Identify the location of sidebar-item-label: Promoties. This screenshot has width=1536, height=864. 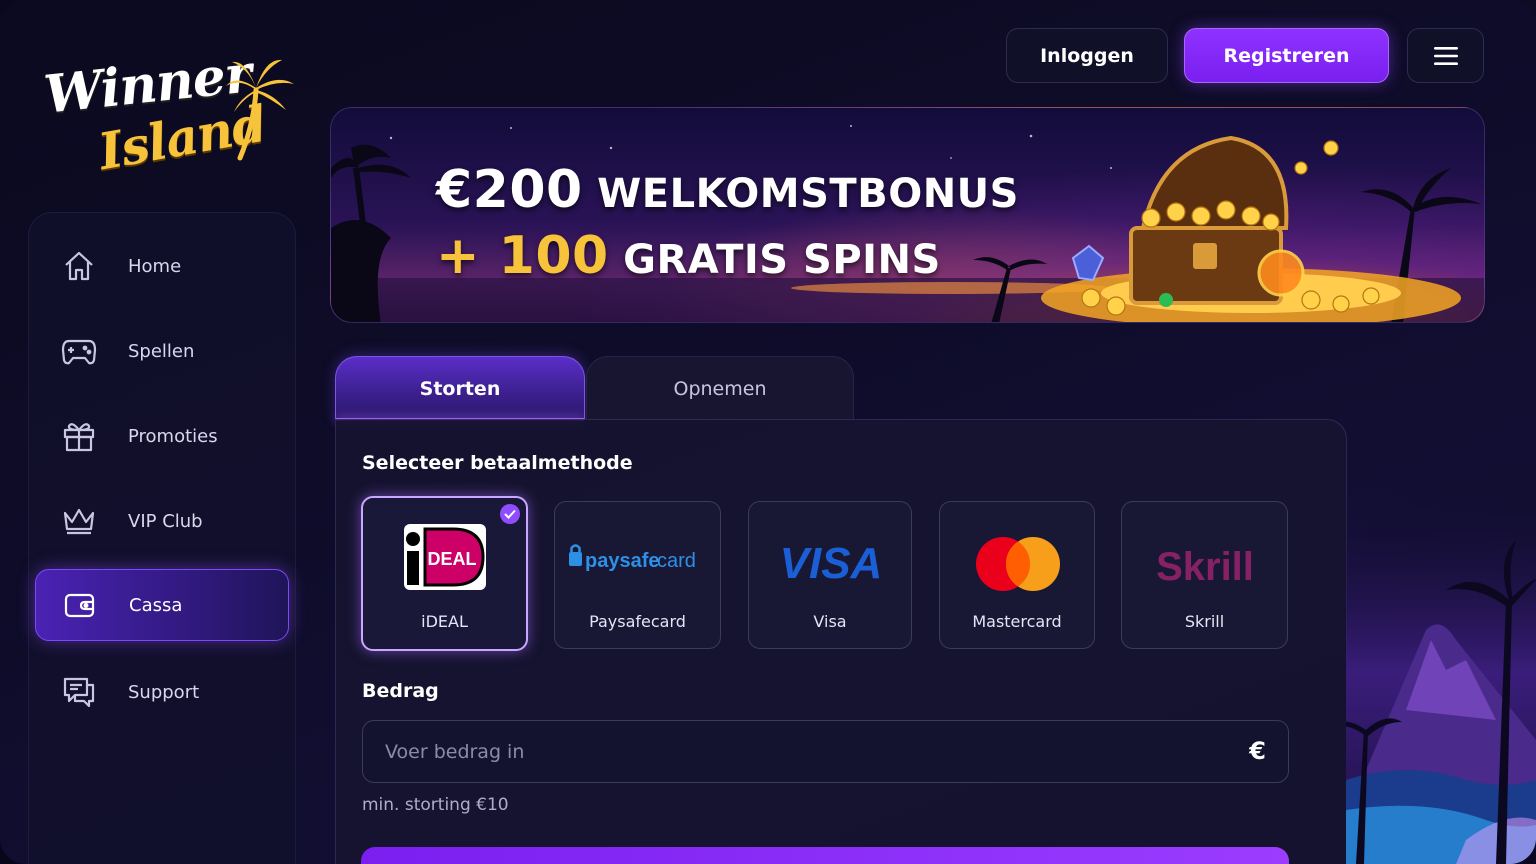
(173, 436).